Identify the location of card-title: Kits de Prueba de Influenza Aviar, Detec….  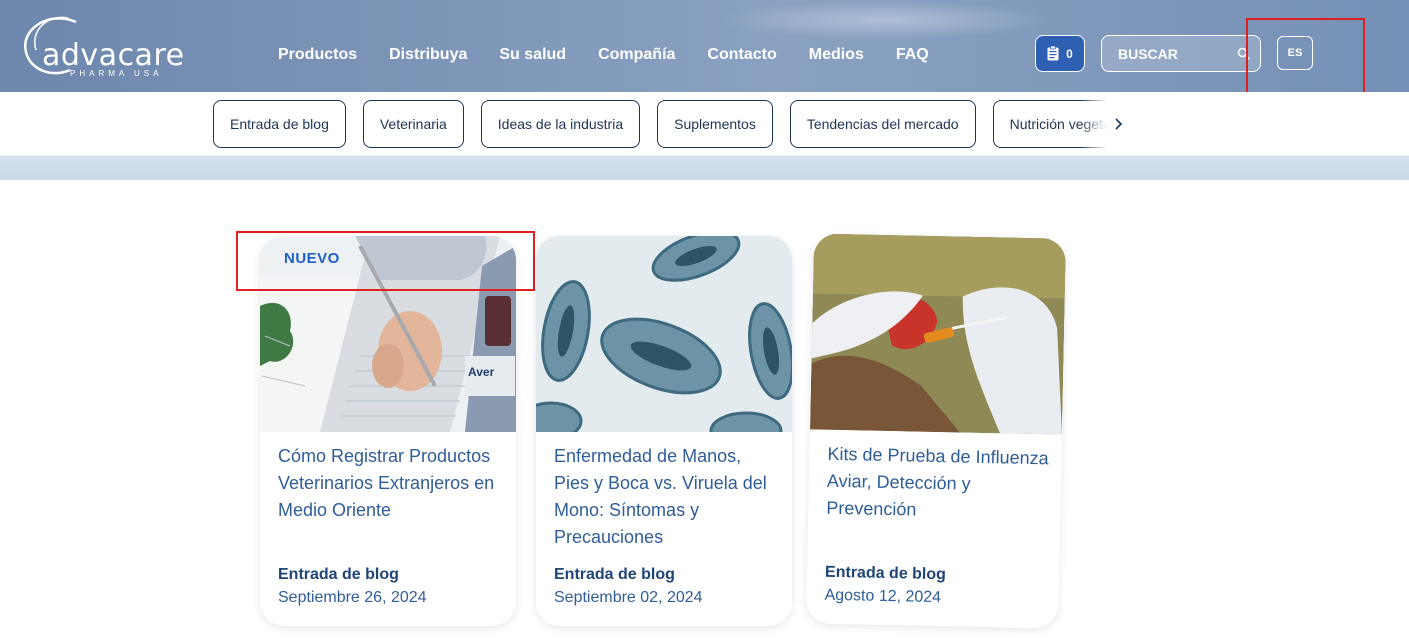
(939, 484).